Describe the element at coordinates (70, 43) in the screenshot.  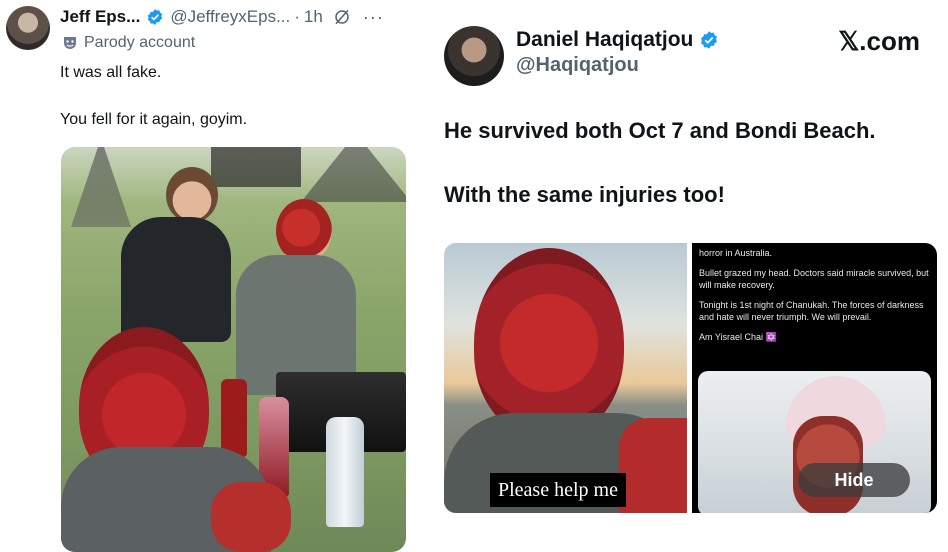
I see `parody-mask-icon` at that location.